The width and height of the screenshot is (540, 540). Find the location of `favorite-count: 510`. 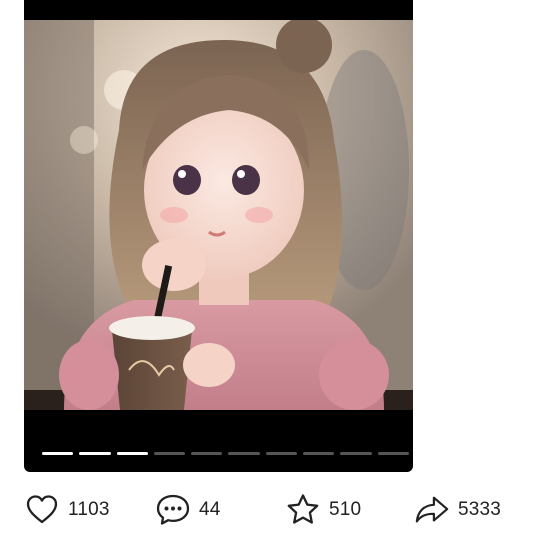

favorite-count: 510 is located at coordinates (345, 509).